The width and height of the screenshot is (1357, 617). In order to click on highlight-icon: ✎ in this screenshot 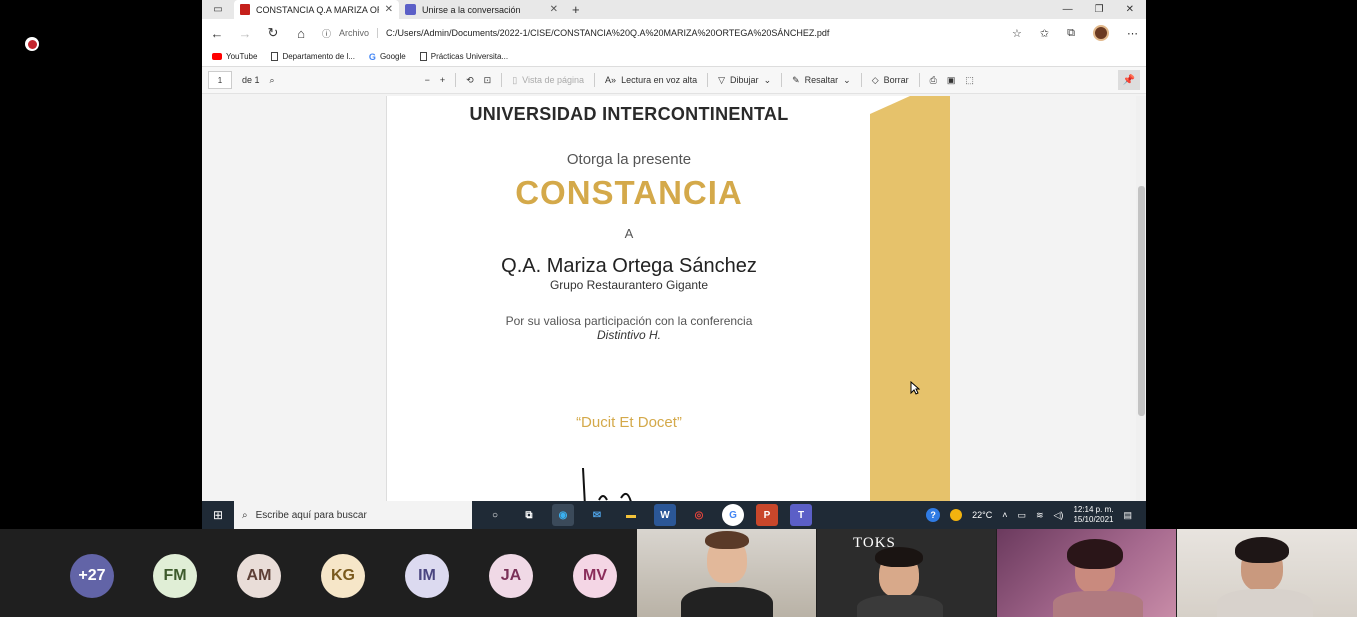, I will do `click(796, 79)`.